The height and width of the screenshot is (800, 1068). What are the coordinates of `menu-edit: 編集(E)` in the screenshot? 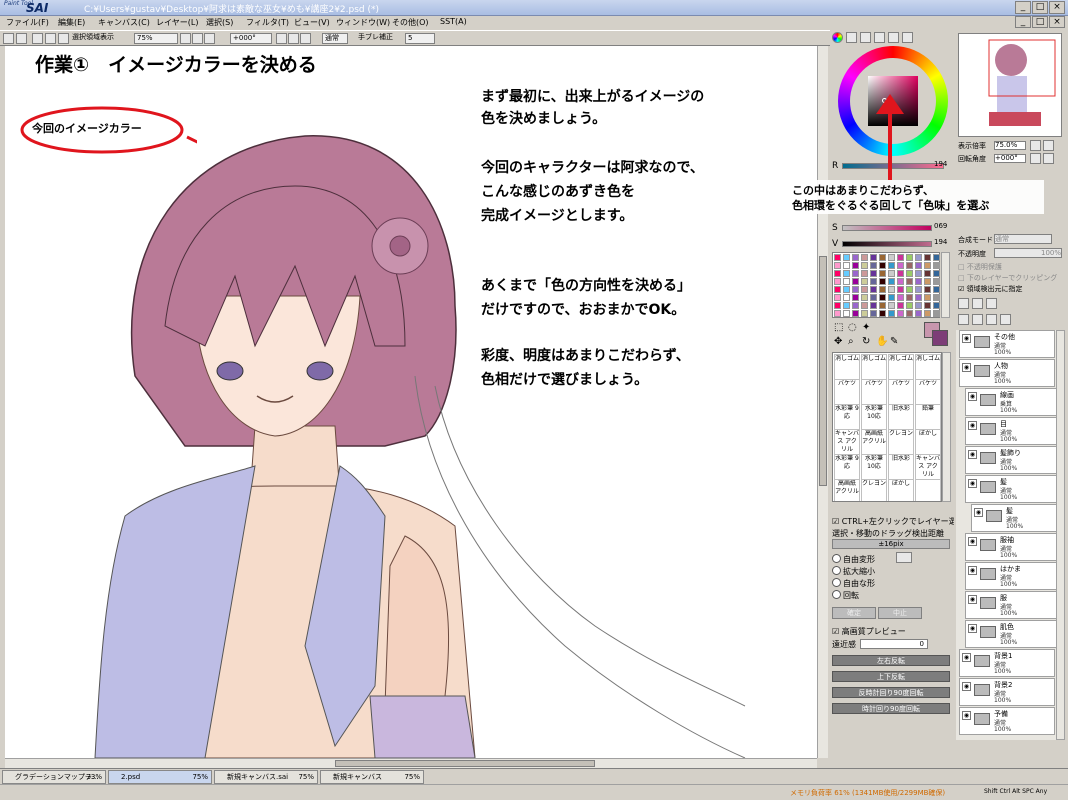 It's located at (71, 22).